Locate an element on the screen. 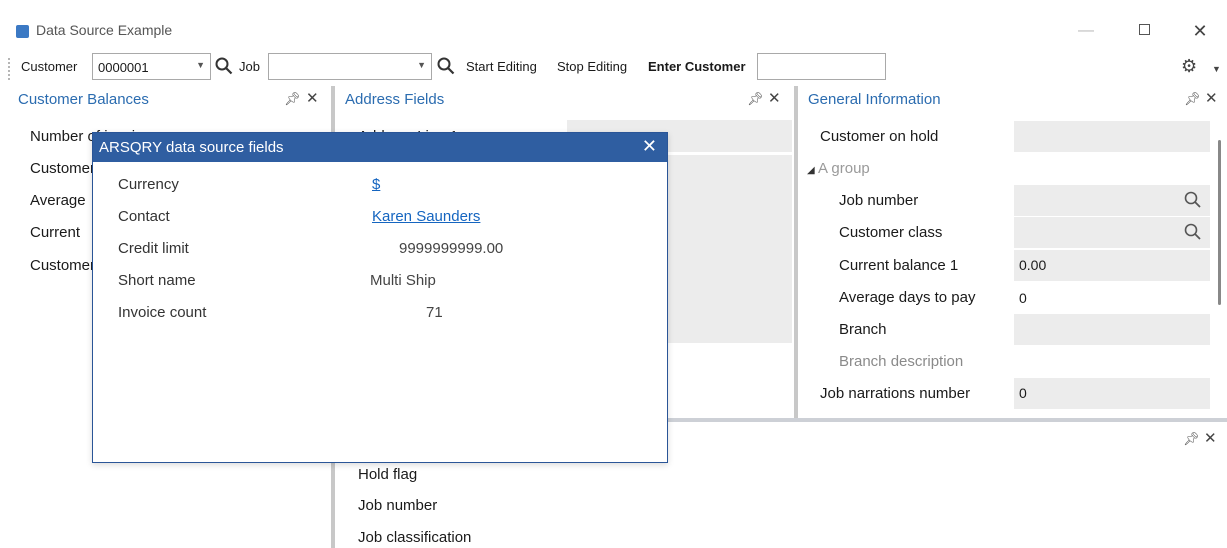 Image resolution: width=1227 pixels, height=548 pixels. field-label: Invoice count is located at coordinates (162, 312).